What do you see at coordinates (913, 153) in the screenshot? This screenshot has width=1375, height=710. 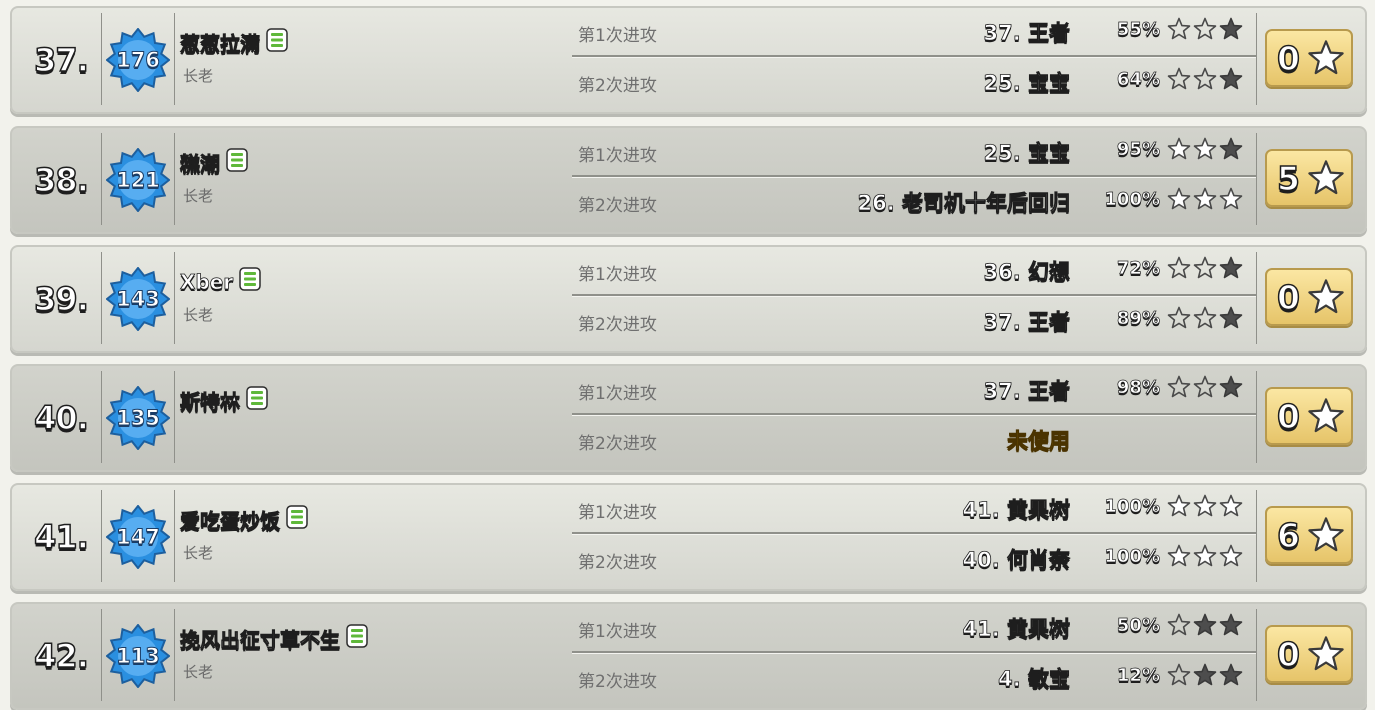 I see `attack-entry: 第1次进攻 25. 宝宝 95%` at bounding box center [913, 153].